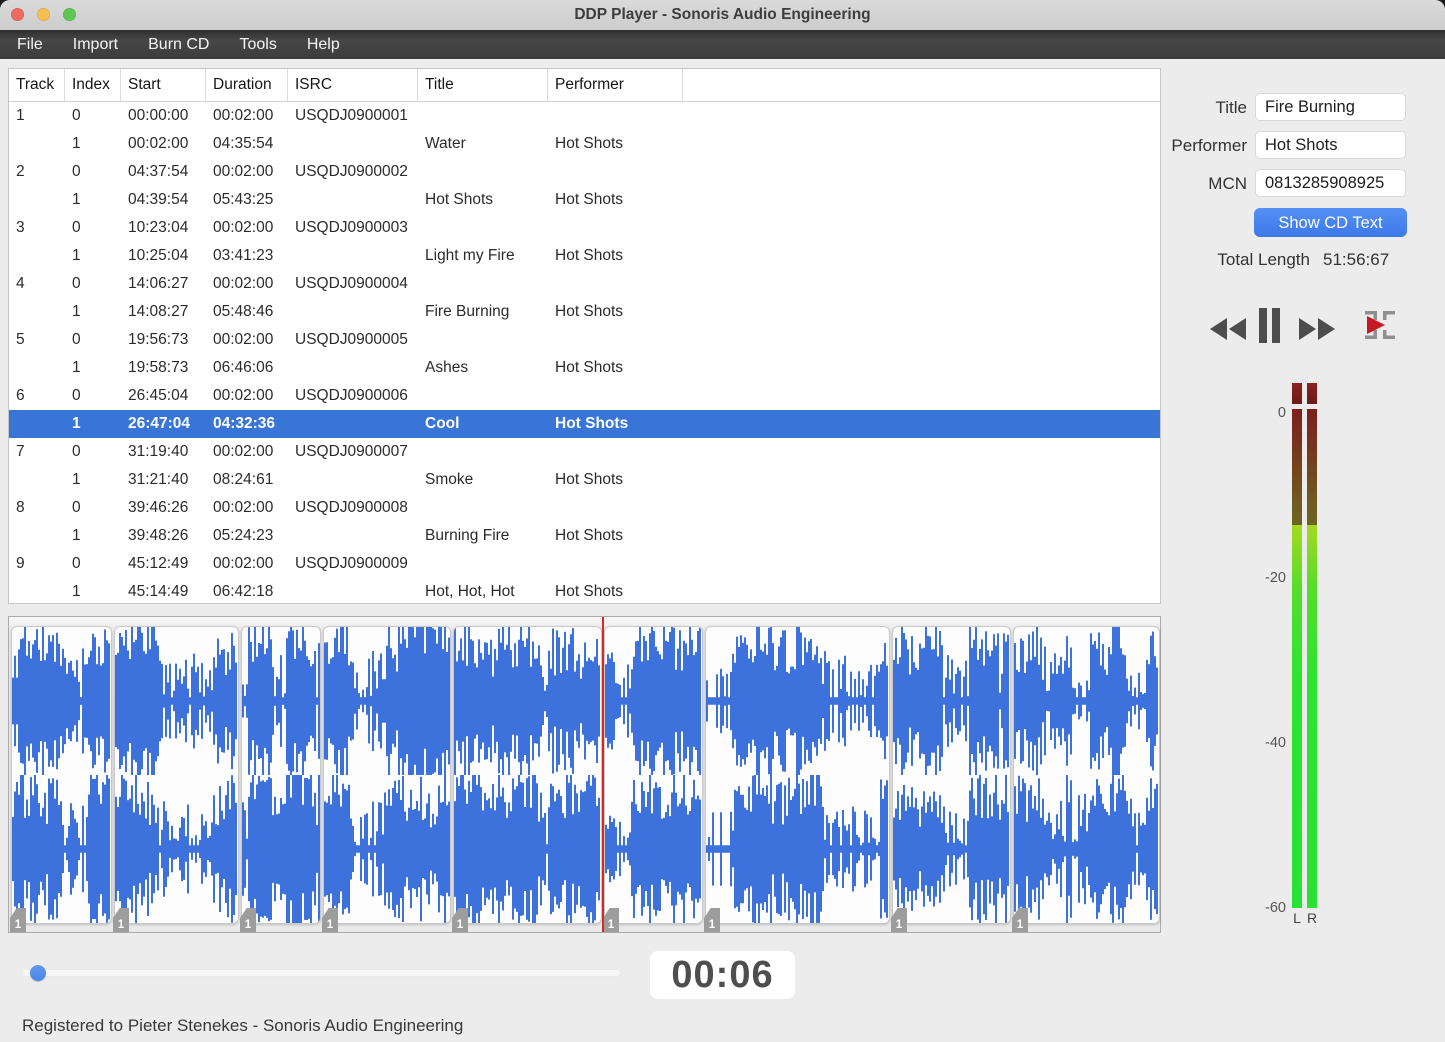 Image resolution: width=1445 pixels, height=1042 pixels. What do you see at coordinates (243, 143) in the screenshot?
I see `cell-dur: 04:35:54` at bounding box center [243, 143].